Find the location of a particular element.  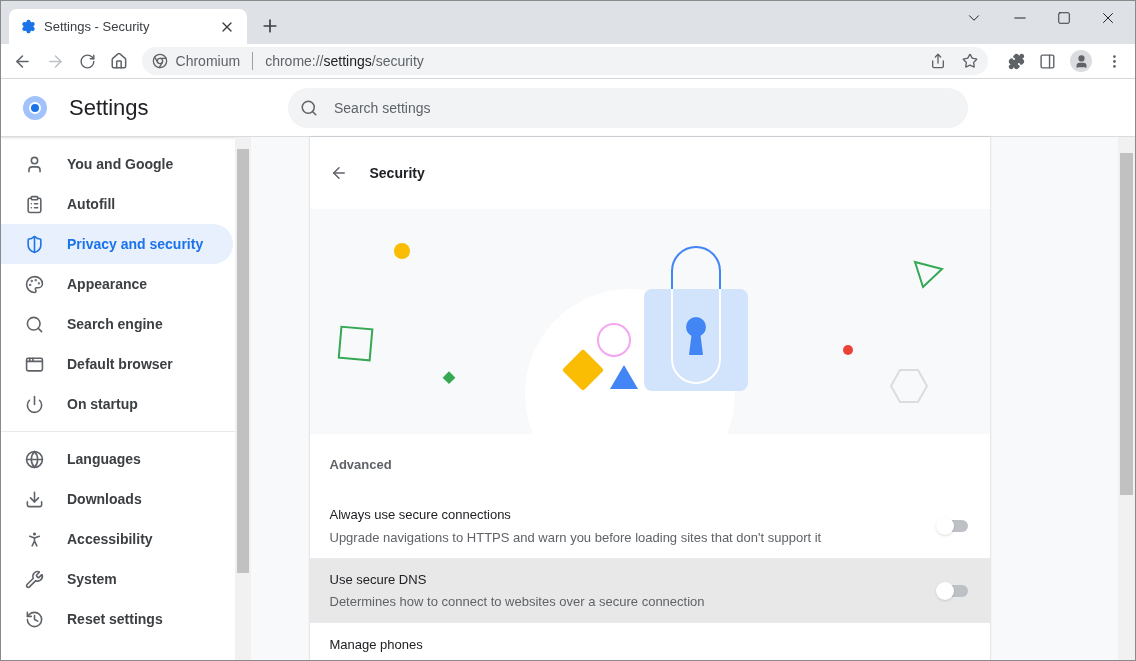

tab-title: Settings - Security is located at coordinates (97, 26).